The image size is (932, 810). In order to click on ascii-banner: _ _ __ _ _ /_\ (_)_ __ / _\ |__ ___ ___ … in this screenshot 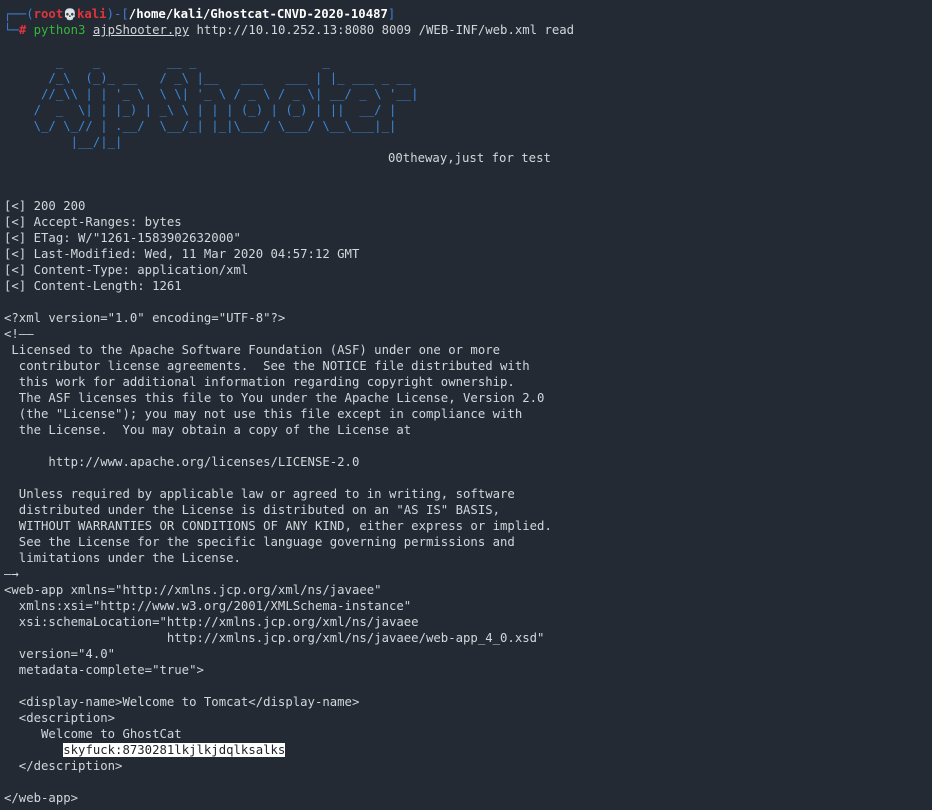, I will do `click(226, 102)`.